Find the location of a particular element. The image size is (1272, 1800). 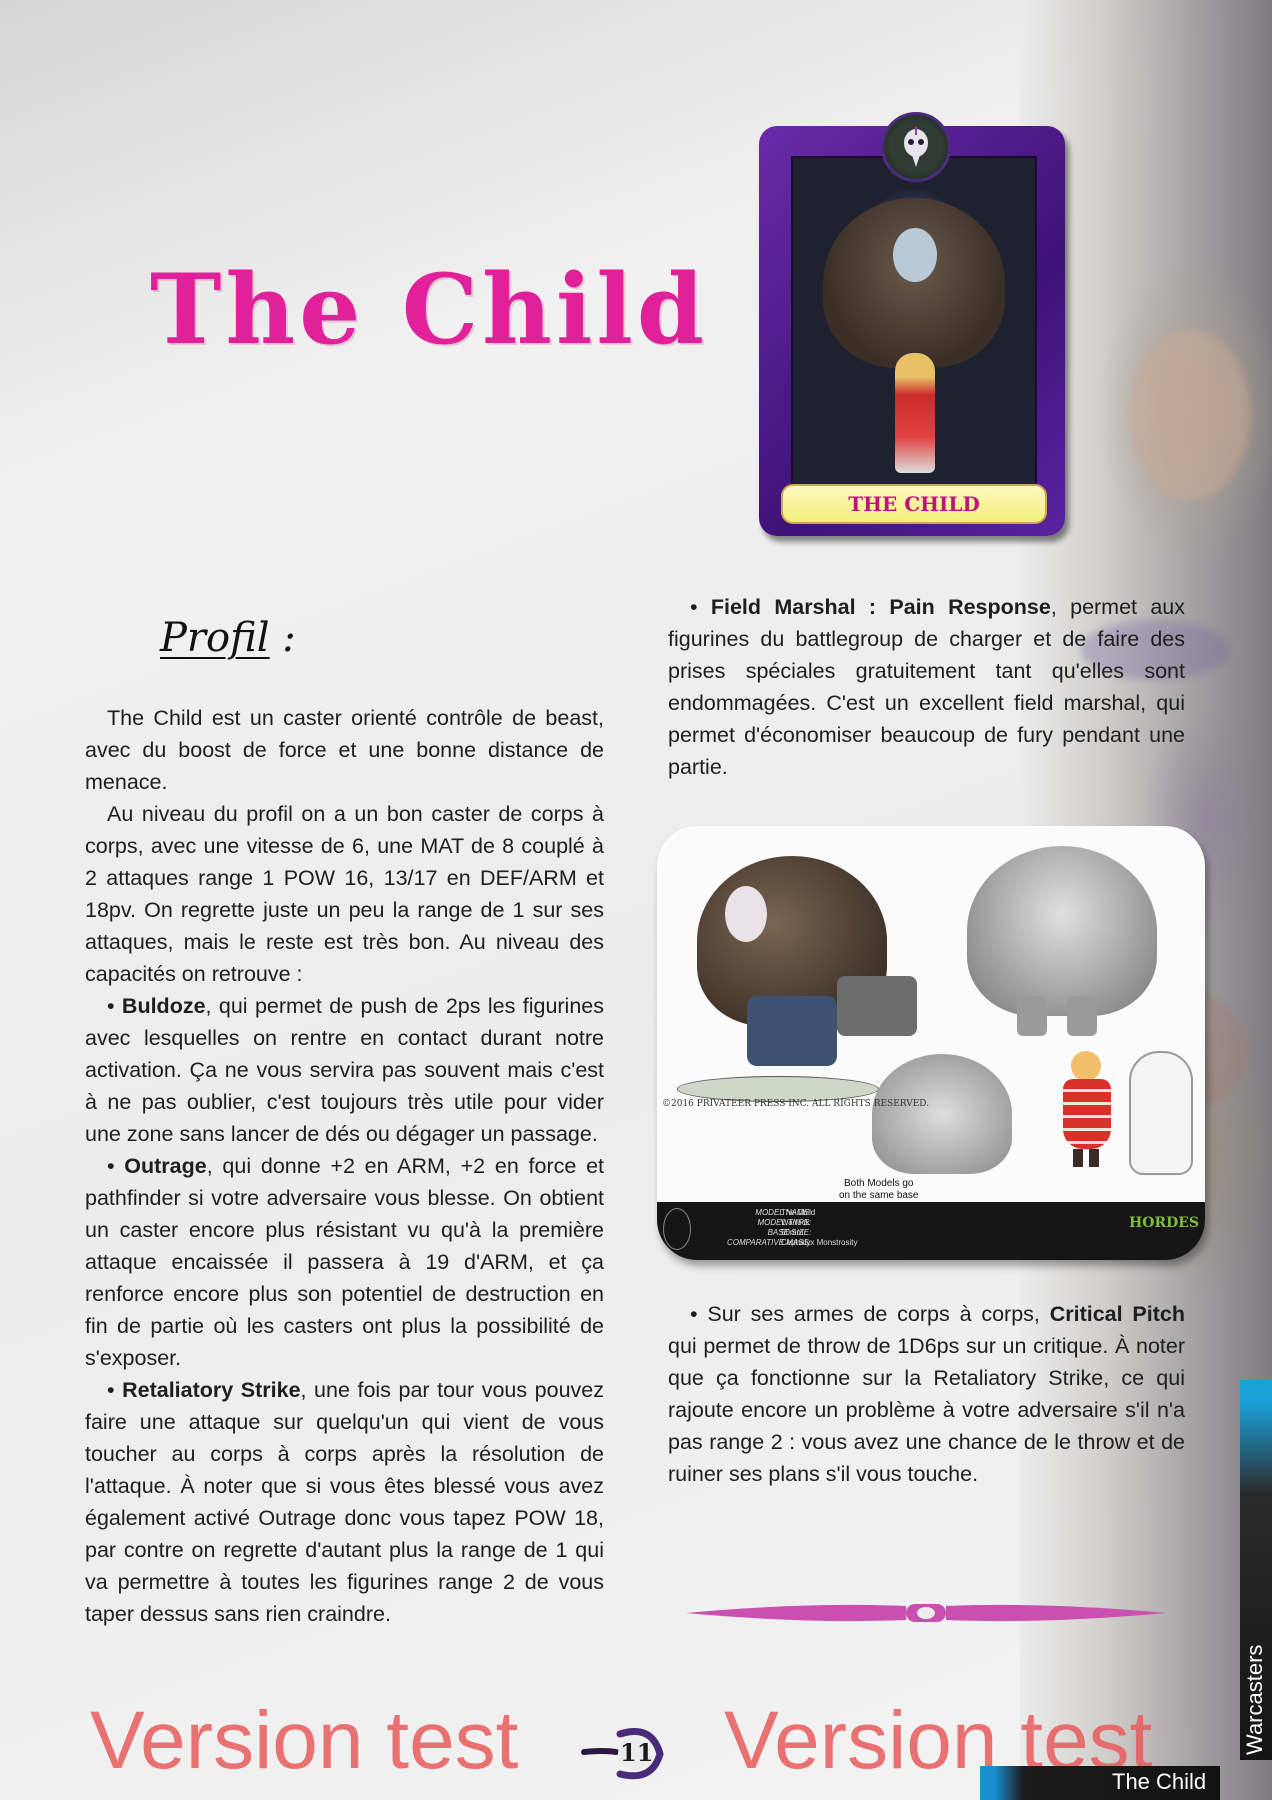

child-color-figure is located at coordinates (1087, 1111).